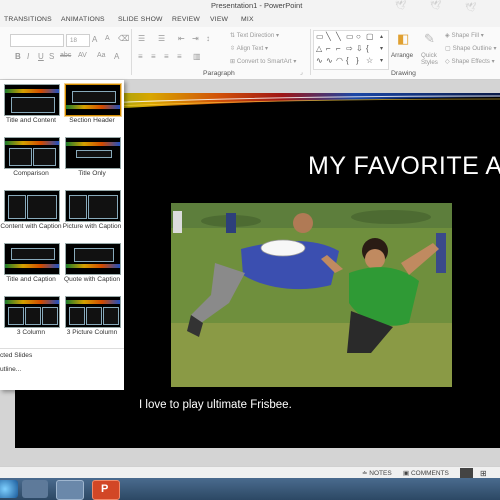  What do you see at coordinates (92, 279) in the screenshot?
I see `layout-label: Quote with Caption` at bounding box center [92, 279].